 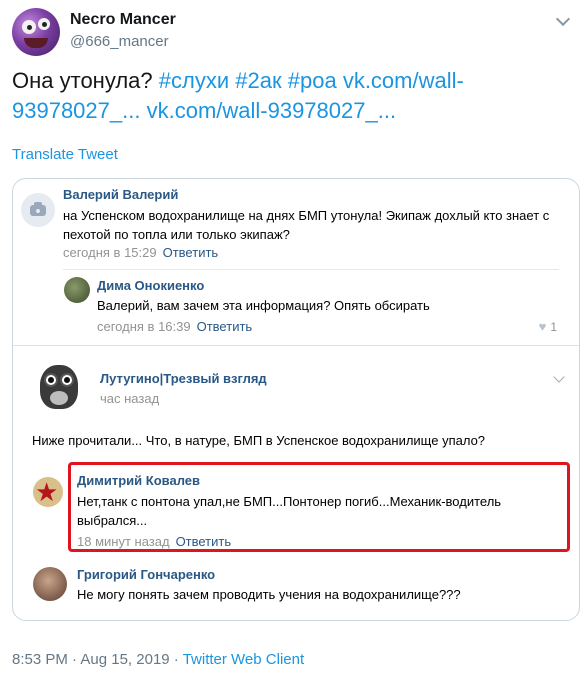 I want to click on camera-avatar, so click(x=38, y=210).